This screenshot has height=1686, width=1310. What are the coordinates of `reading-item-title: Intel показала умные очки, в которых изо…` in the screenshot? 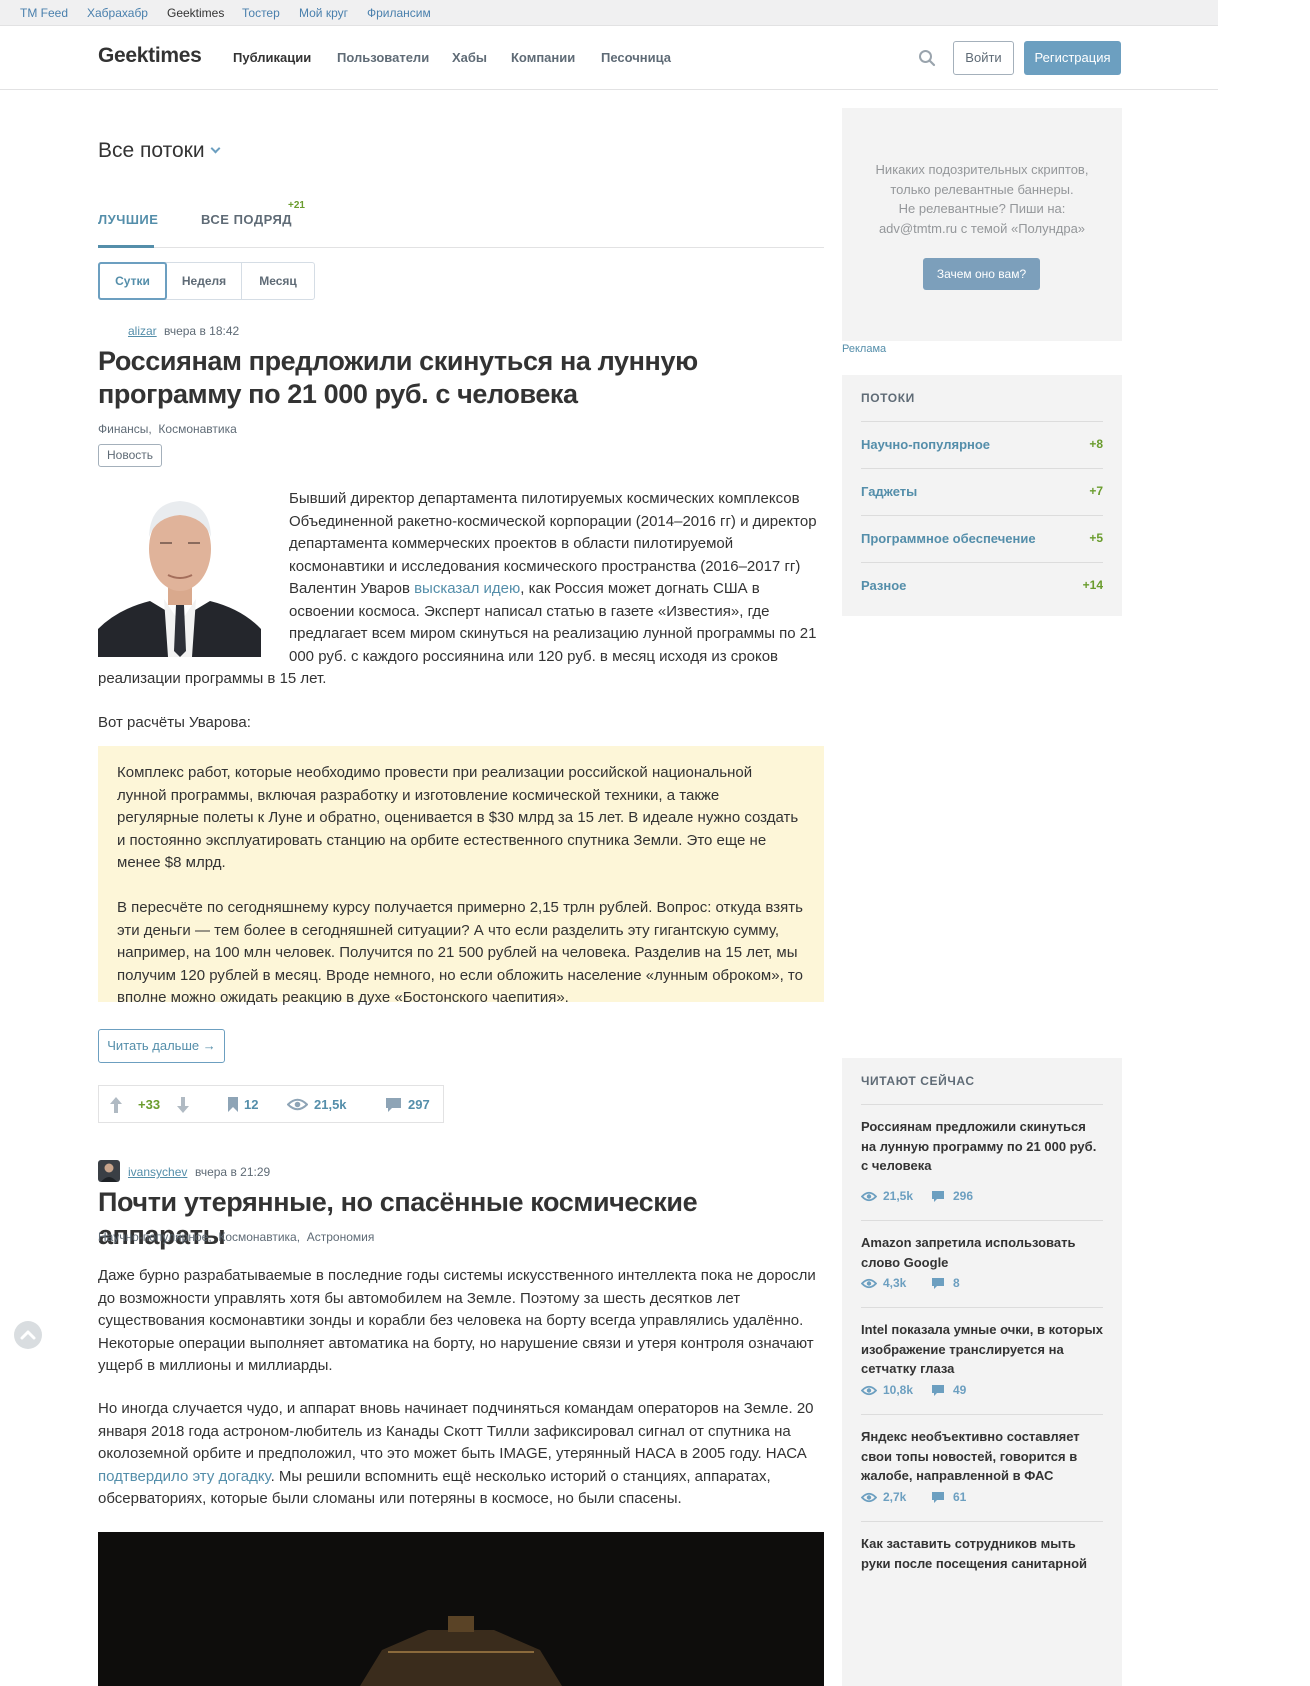 It's located at (982, 1349).